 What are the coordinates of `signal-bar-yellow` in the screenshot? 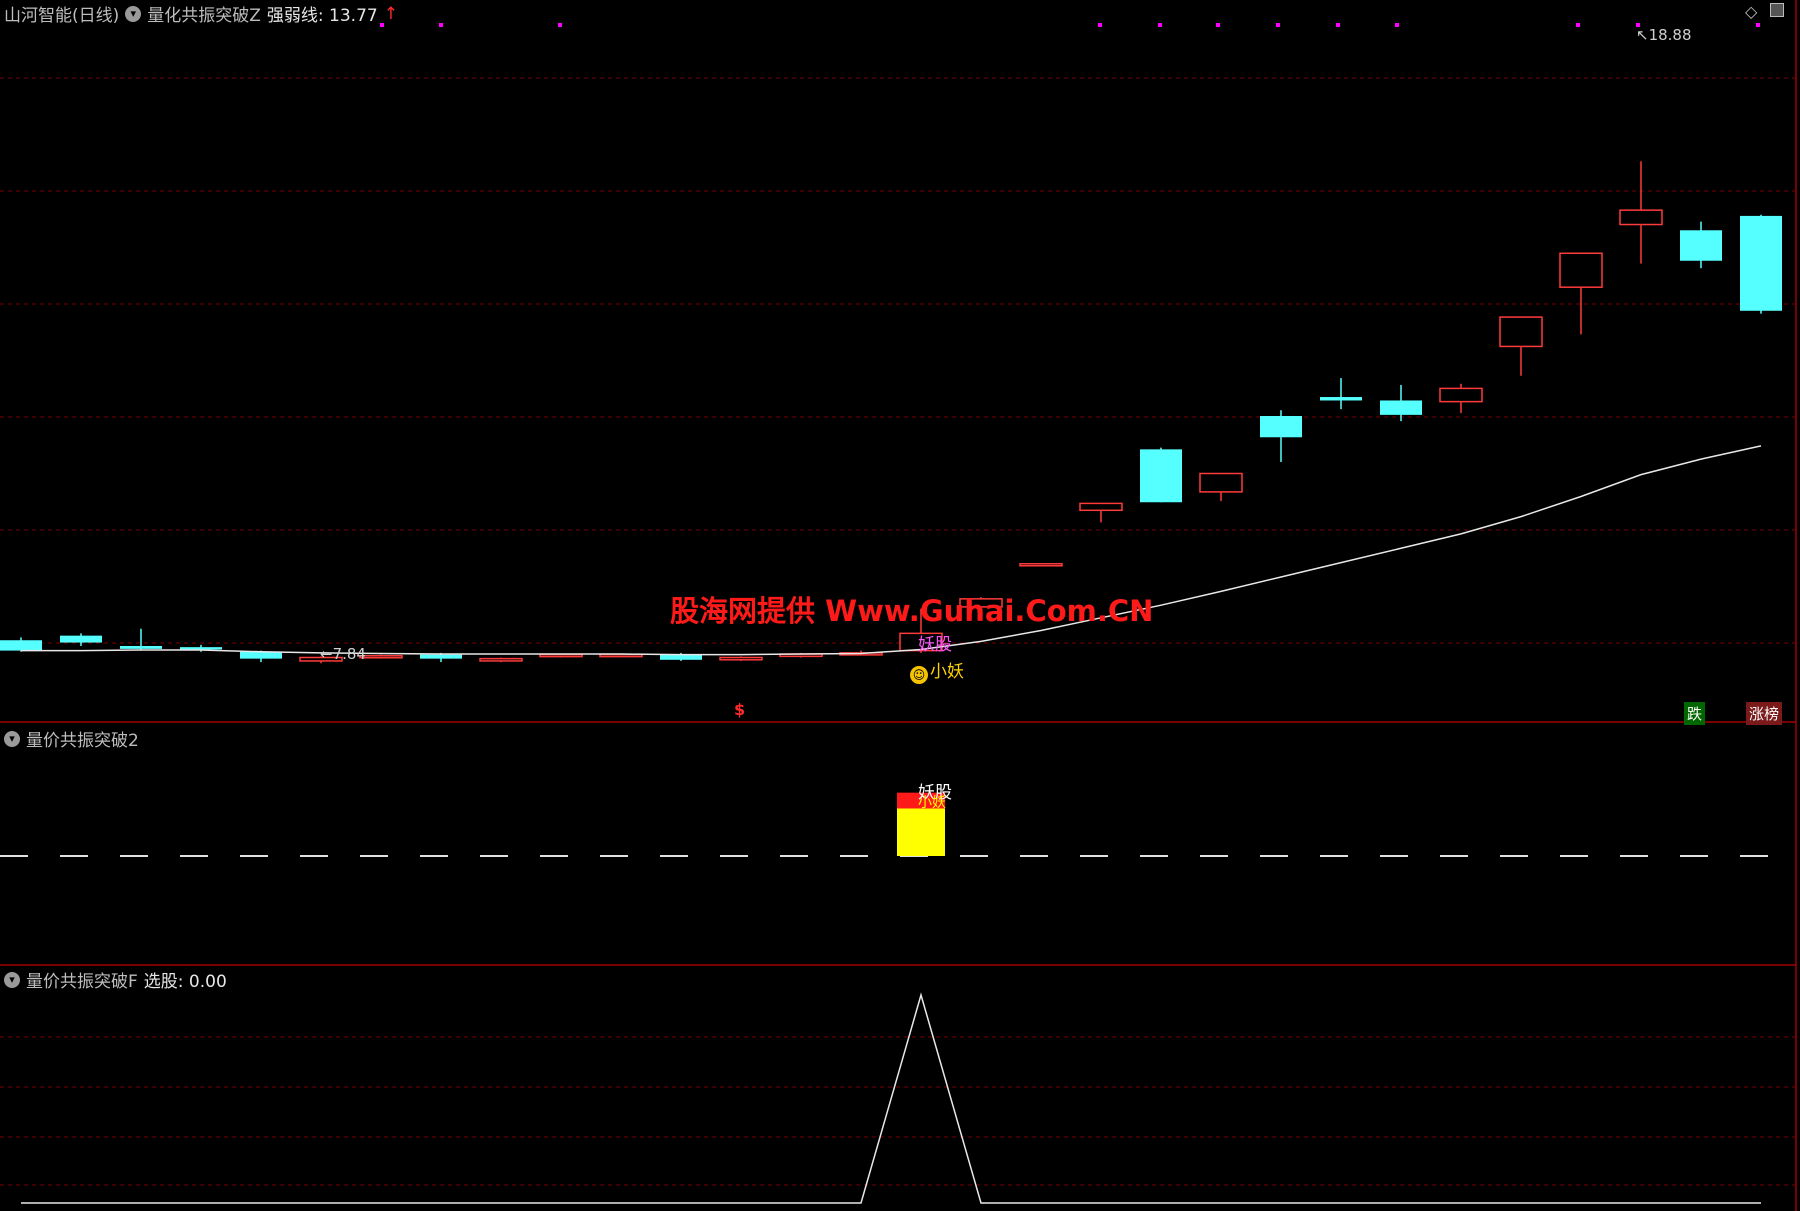 It's located at (921, 832).